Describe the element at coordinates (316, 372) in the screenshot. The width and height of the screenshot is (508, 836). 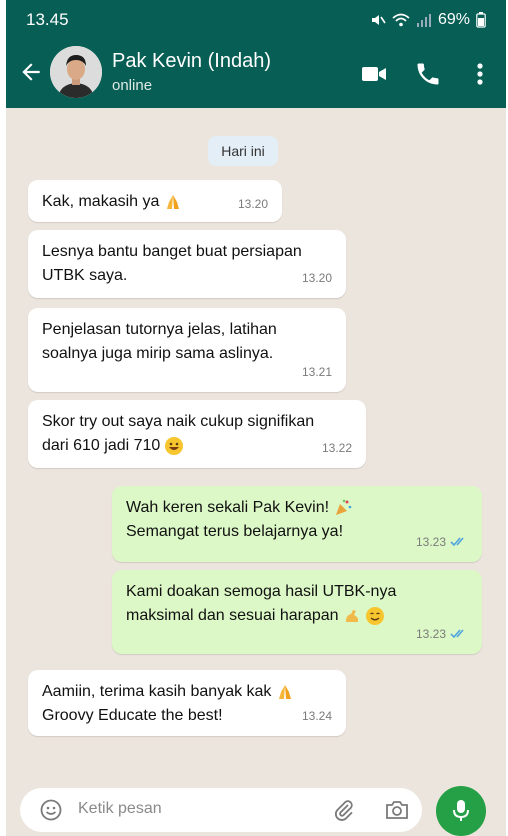
I see `message-time: 13.21` at that location.